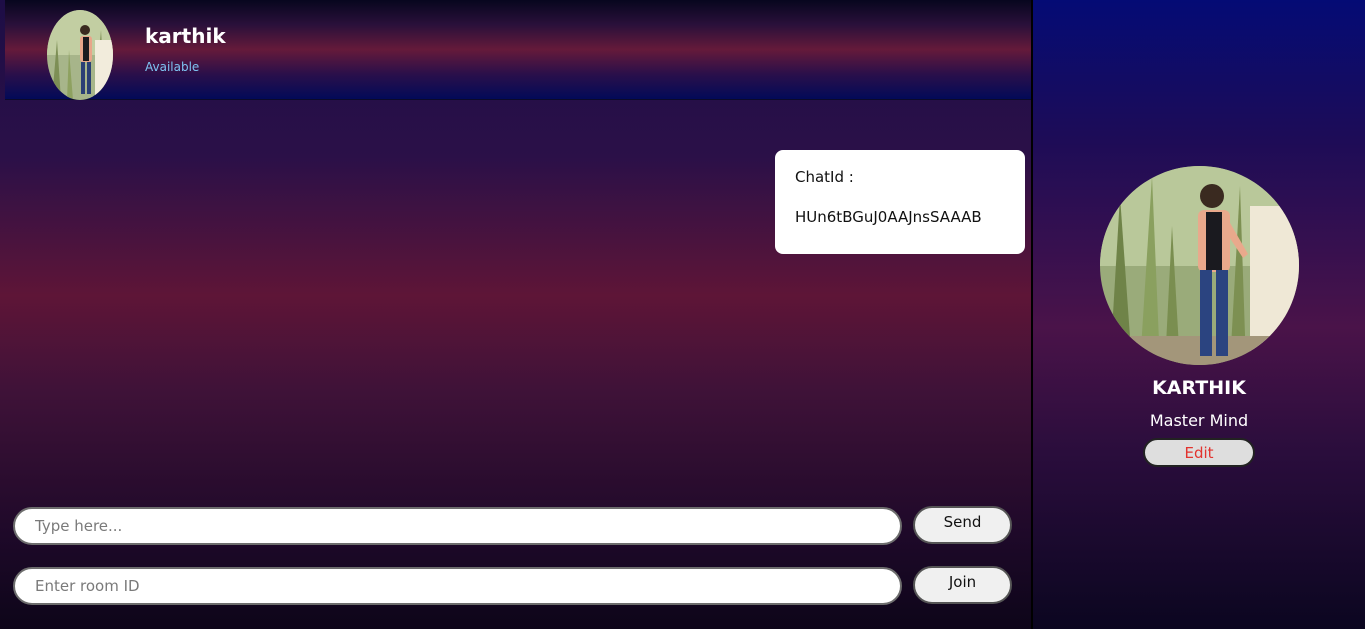 Image resolution: width=1365 pixels, height=629 pixels. I want to click on join-button: Join, so click(962, 585).